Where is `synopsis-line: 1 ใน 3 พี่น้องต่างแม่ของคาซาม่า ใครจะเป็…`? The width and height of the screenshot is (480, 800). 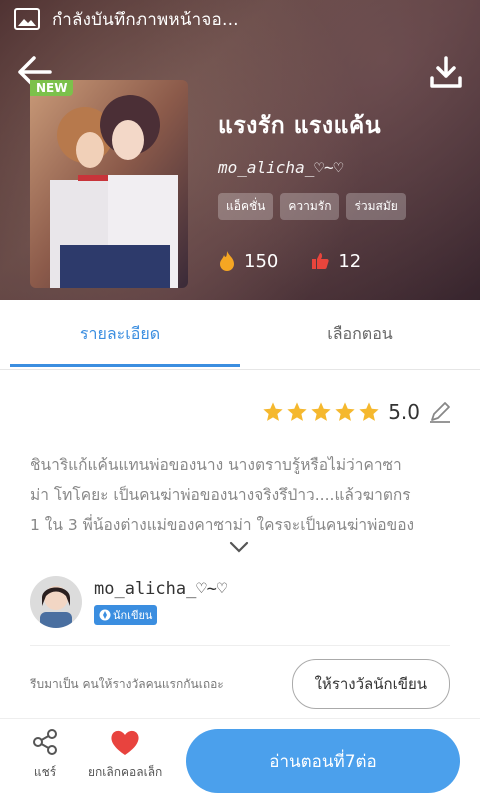
synopsis-line: 1 ใน 3 พี่น้องต่างแม่ของคาซาม่า ใครจะเป็… is located at coordinates (222, 525).